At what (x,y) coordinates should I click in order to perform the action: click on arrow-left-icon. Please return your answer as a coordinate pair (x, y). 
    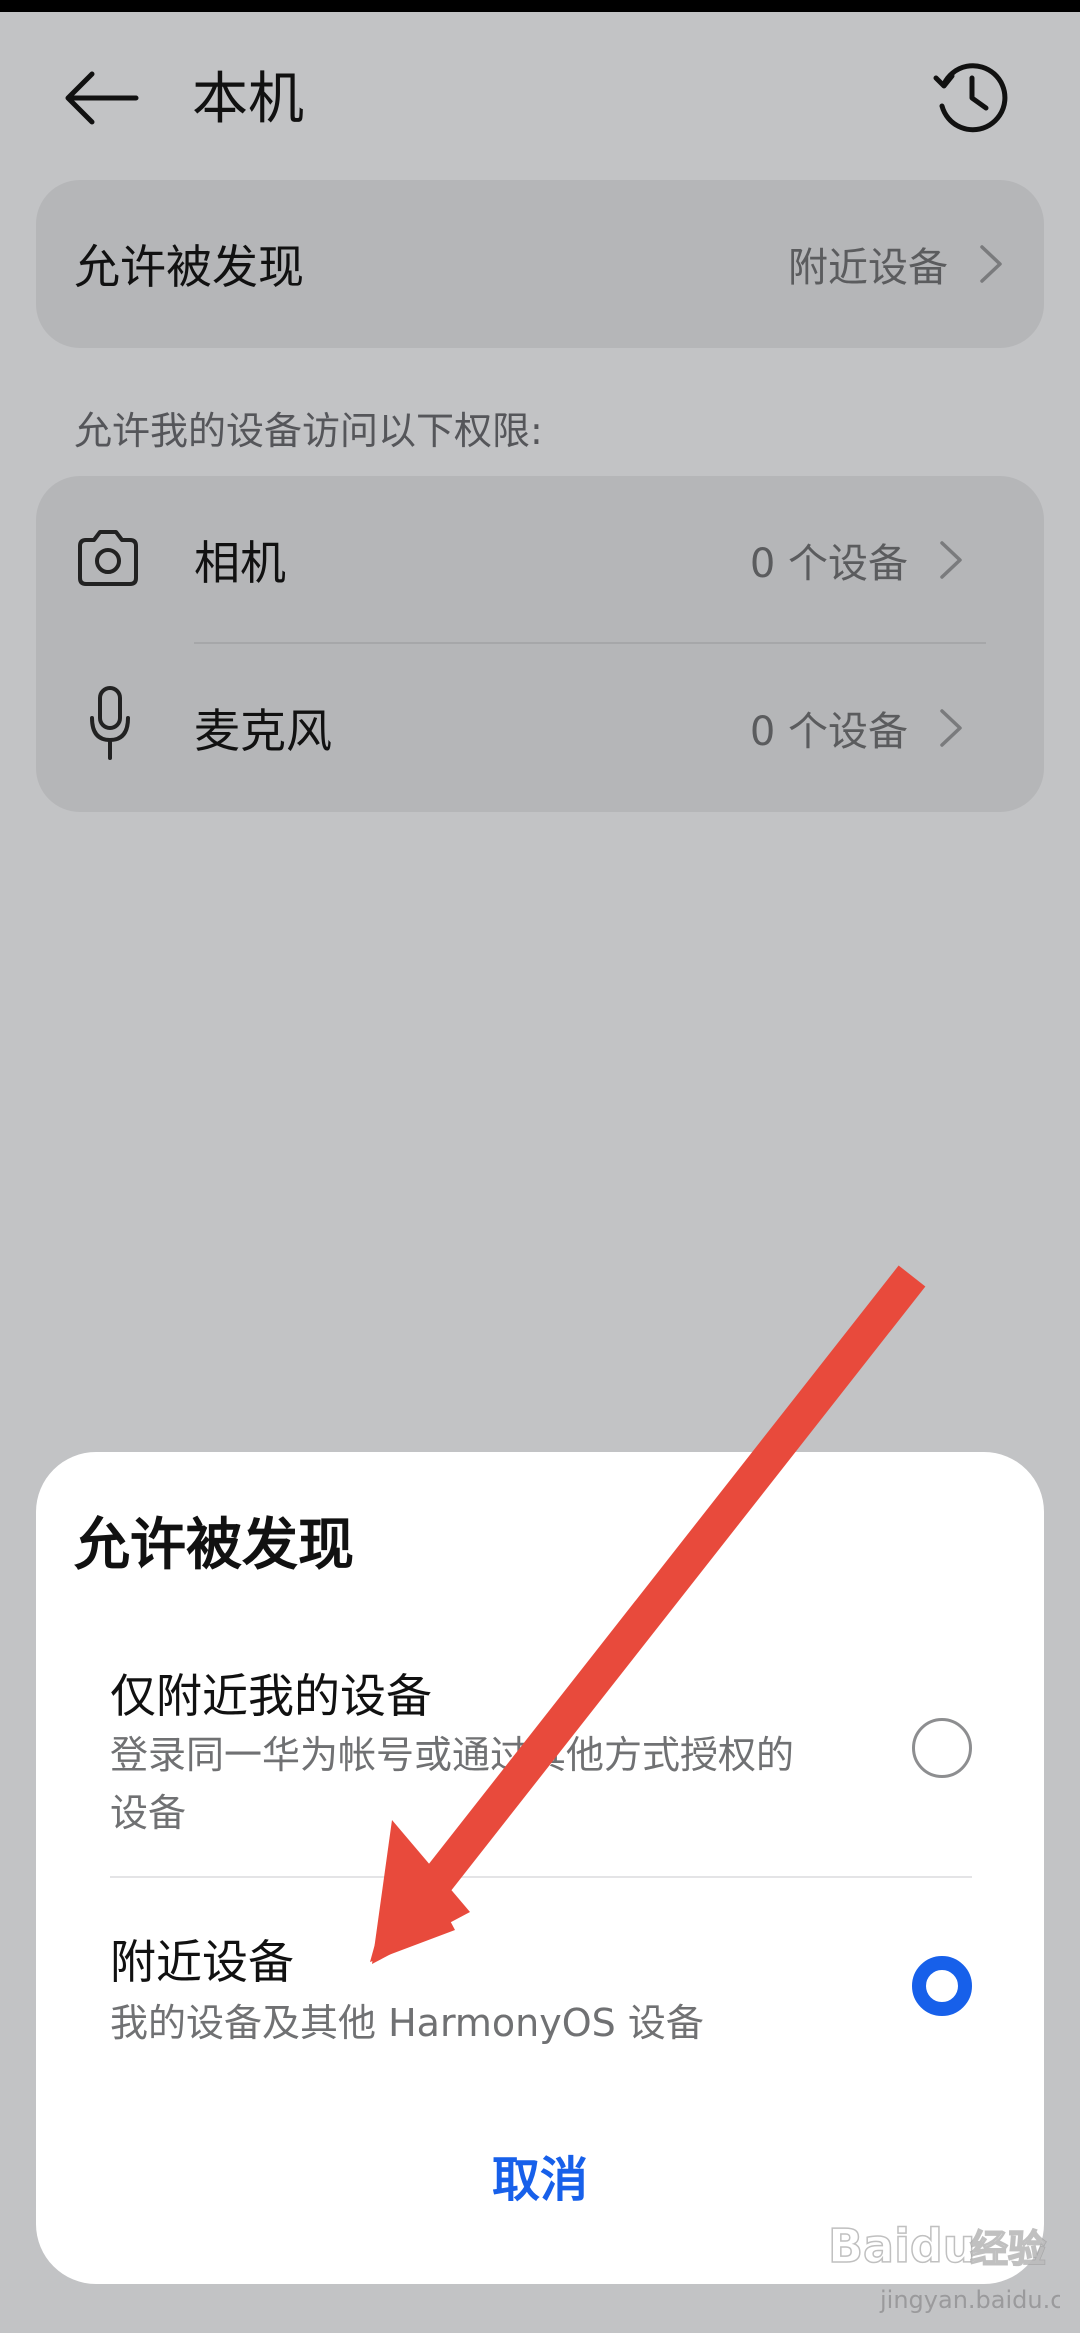
    Looking at the image, I should click on (102, 98).